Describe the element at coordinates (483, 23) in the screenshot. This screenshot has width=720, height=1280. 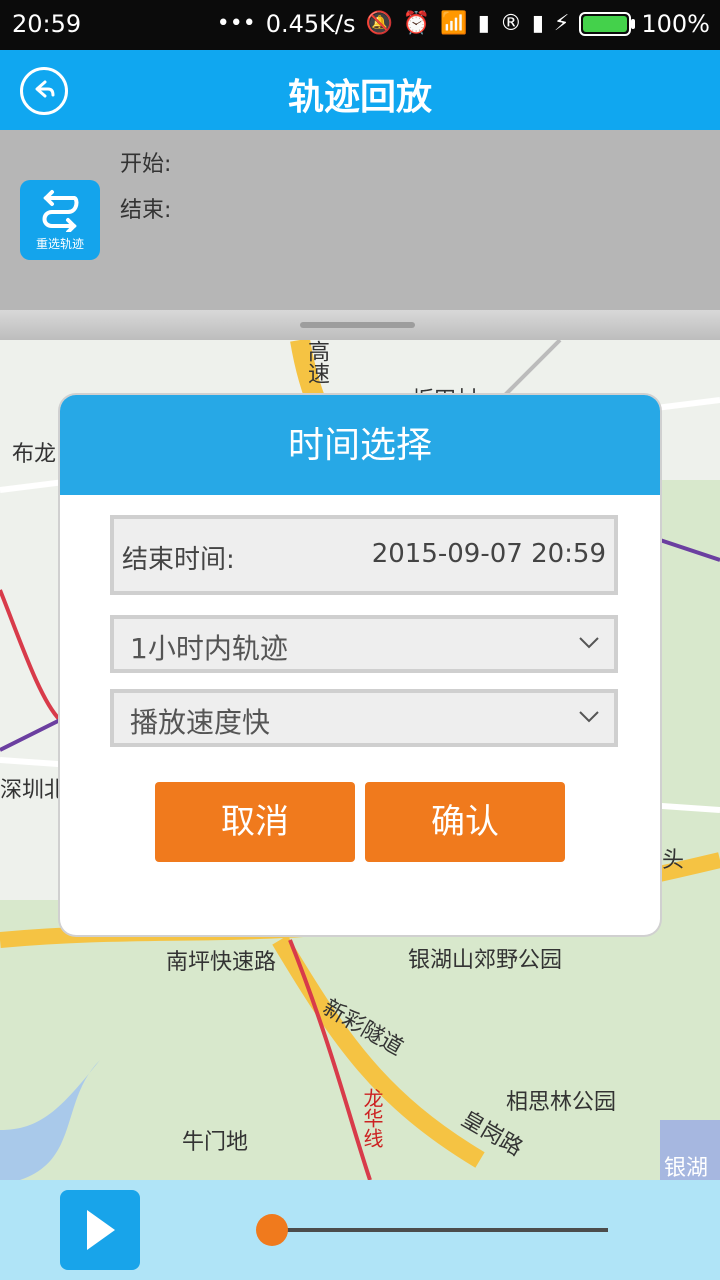
I see `signal-icon: ▮` at that location.